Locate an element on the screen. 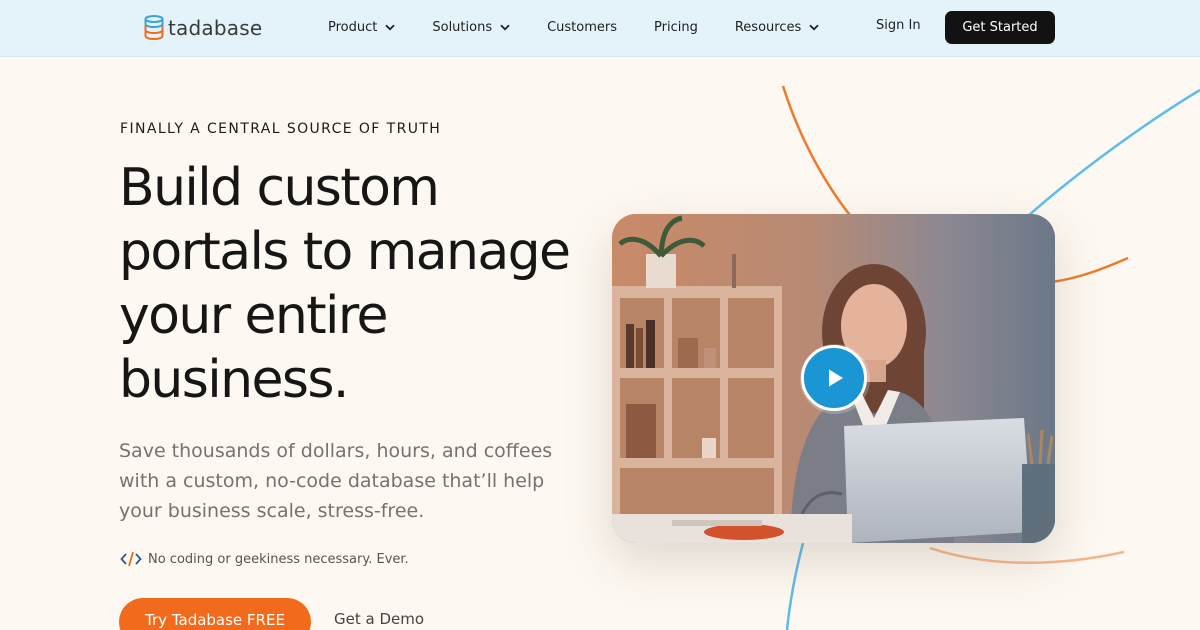 The height and width of the screenshot is (630, 1200). play-button is located at coordinates (834, 378).